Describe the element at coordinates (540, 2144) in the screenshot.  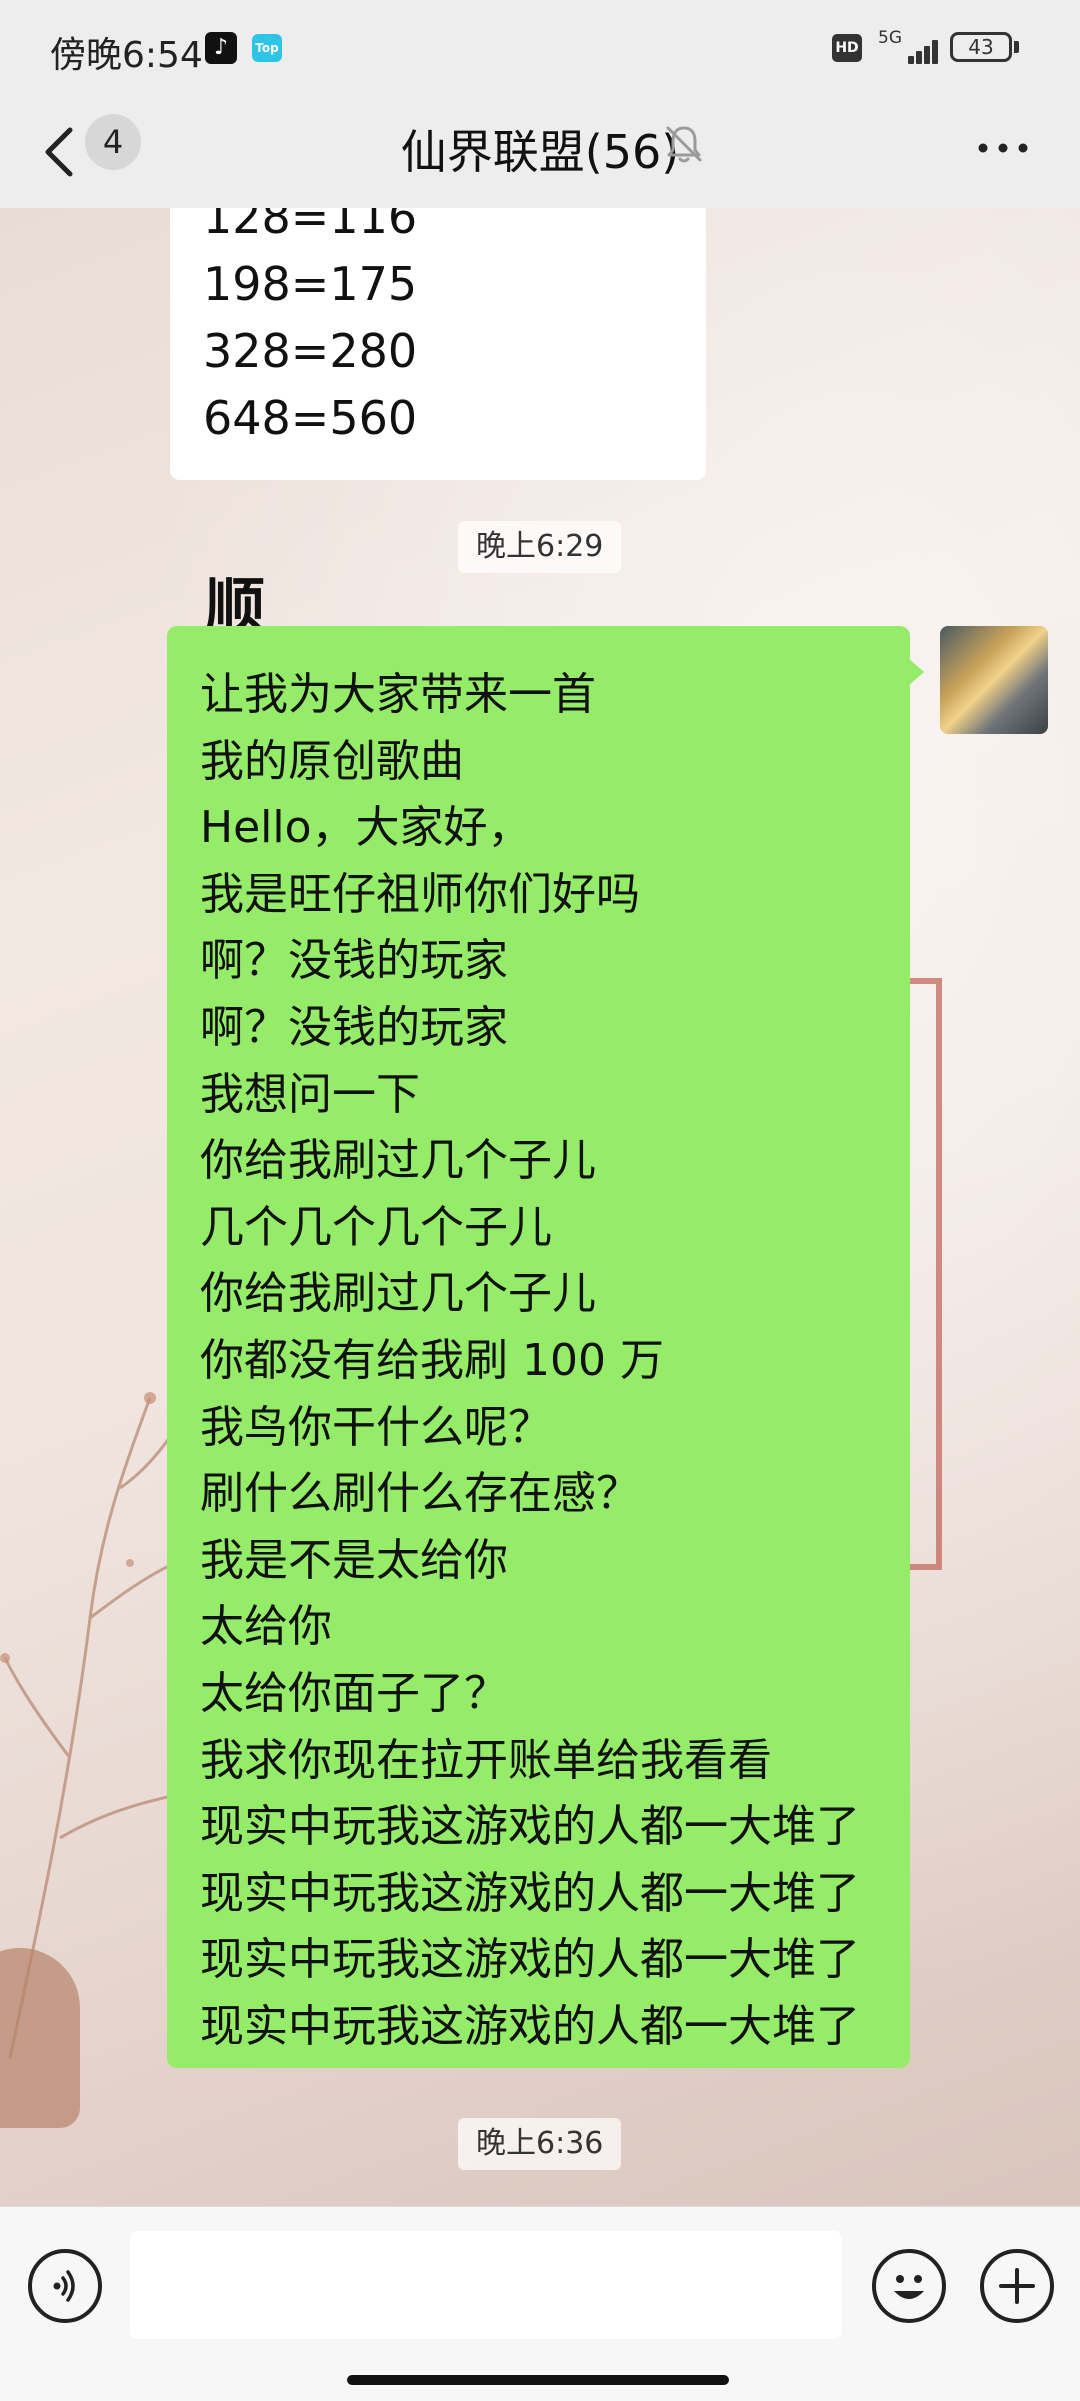
I see `message-timestamp: 晚上6:36` at that location.